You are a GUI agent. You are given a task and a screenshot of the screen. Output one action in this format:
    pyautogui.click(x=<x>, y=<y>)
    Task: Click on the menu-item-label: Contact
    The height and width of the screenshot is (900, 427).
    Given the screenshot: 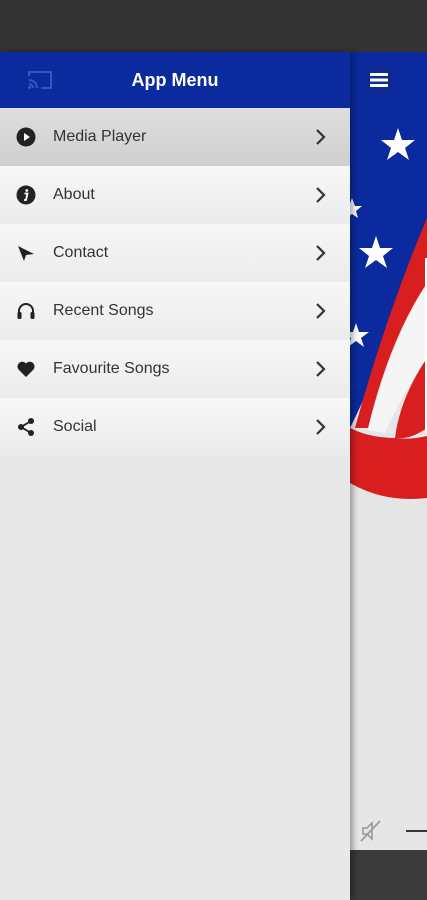 What is the action you would take?
    pyautogui.click(x=81, y=252)
    